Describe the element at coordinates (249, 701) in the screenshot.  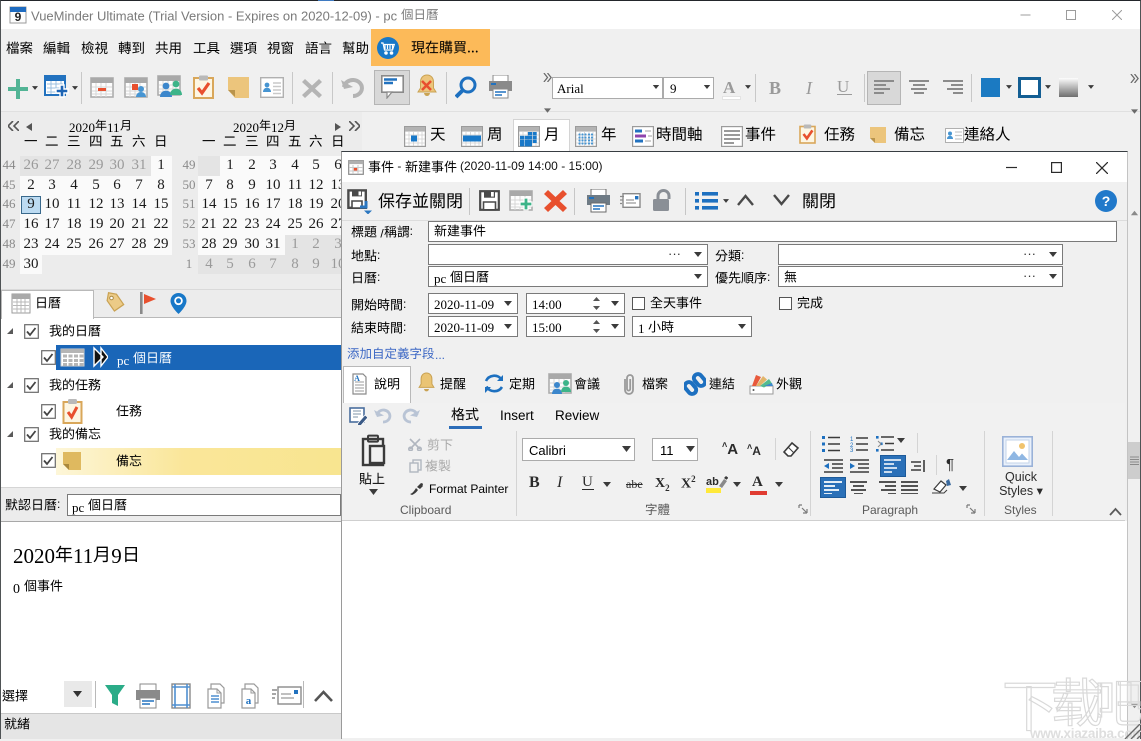
I see `svg-text: a` at that location.